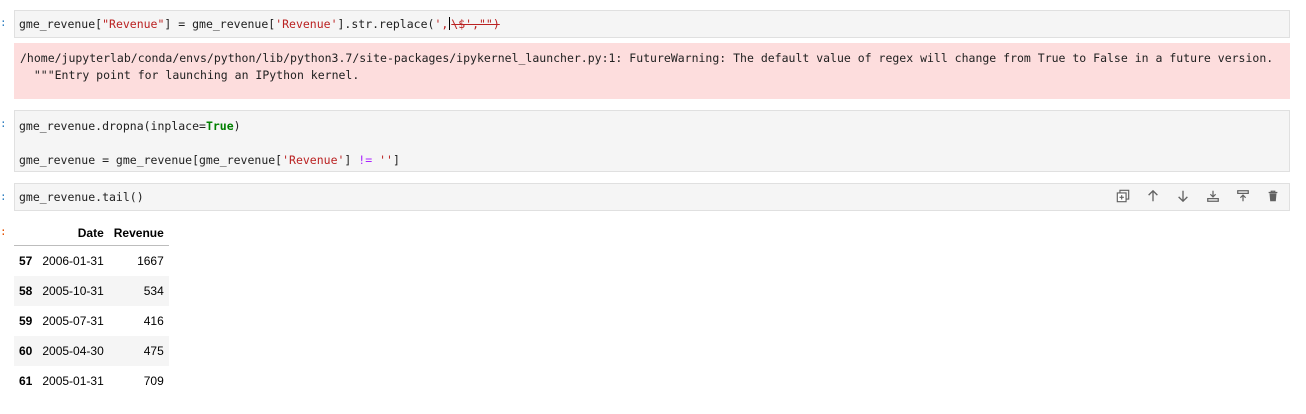  What do you see at coordinates (475, 24) in the screenshot?
I see `string-literal: \$',"")` at bounding box center [475, 24].